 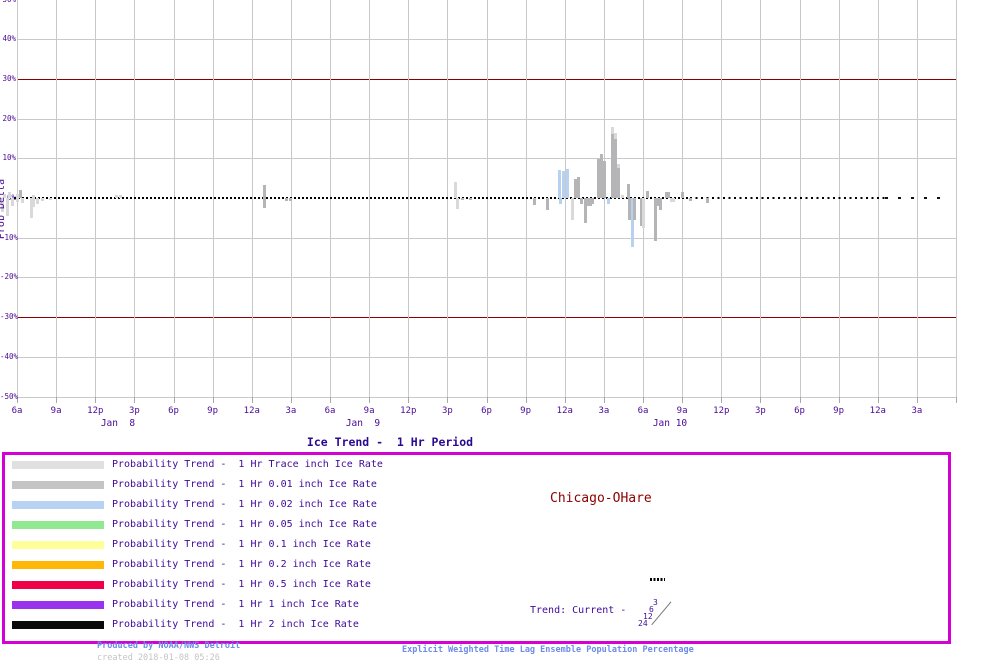 What do you see at coordinates (9, 78) in the screenshot?
I see `y-tick-label: 30%` at bounding box center [9, 78].